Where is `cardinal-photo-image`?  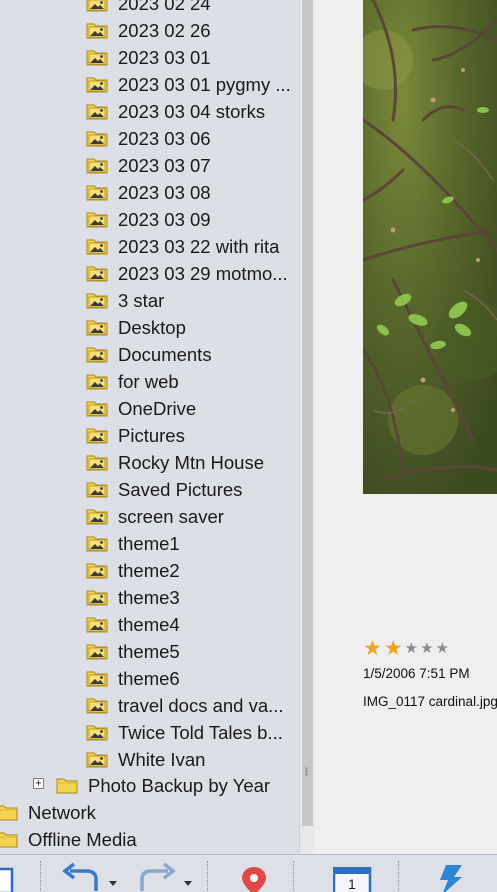
cardinal-photo-image is located at coordinates (430, 247).